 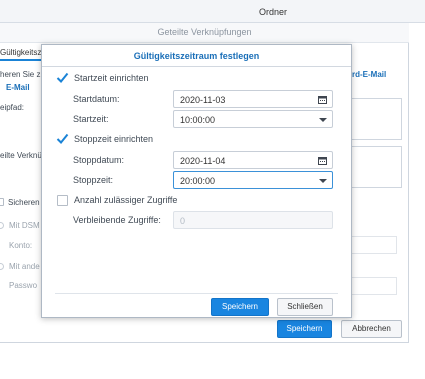 What do you see at coordinates (371, 329) in the screenshot?
I see `cancel-button: Abbrechen` at bounding box center [371, 329].